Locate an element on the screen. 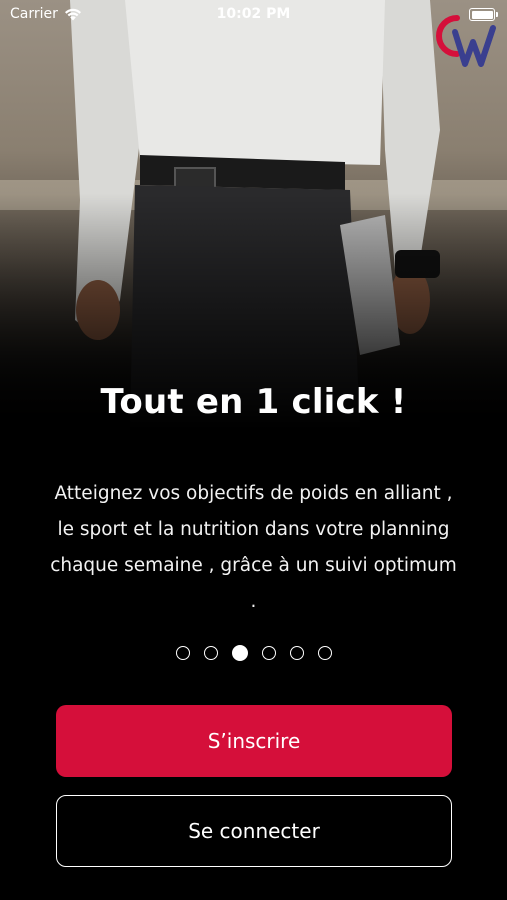 This screenshot has height=900, width=507. login-button-label: Se connecter is located at coordinates (254, 831).